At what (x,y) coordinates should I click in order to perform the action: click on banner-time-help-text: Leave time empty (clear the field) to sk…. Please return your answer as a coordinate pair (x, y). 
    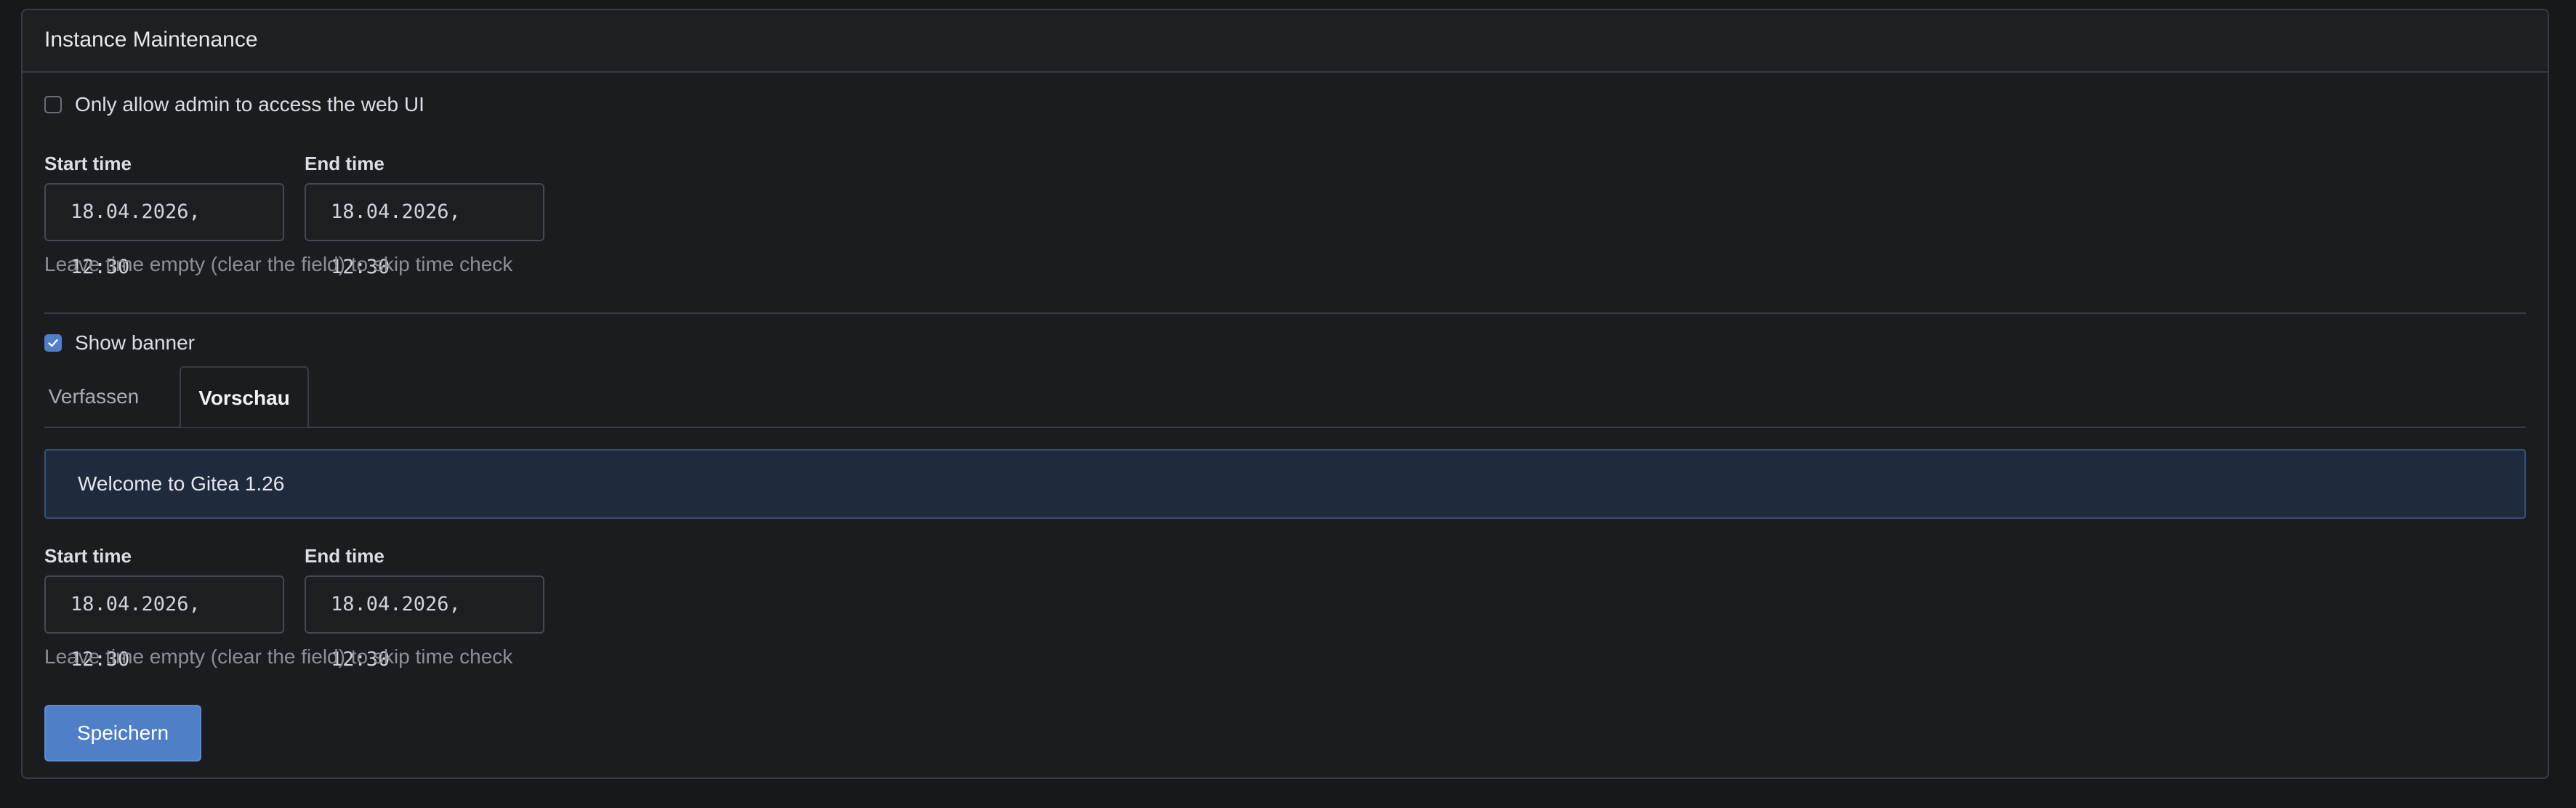
    Looking at the image, I should click on (278, 656).